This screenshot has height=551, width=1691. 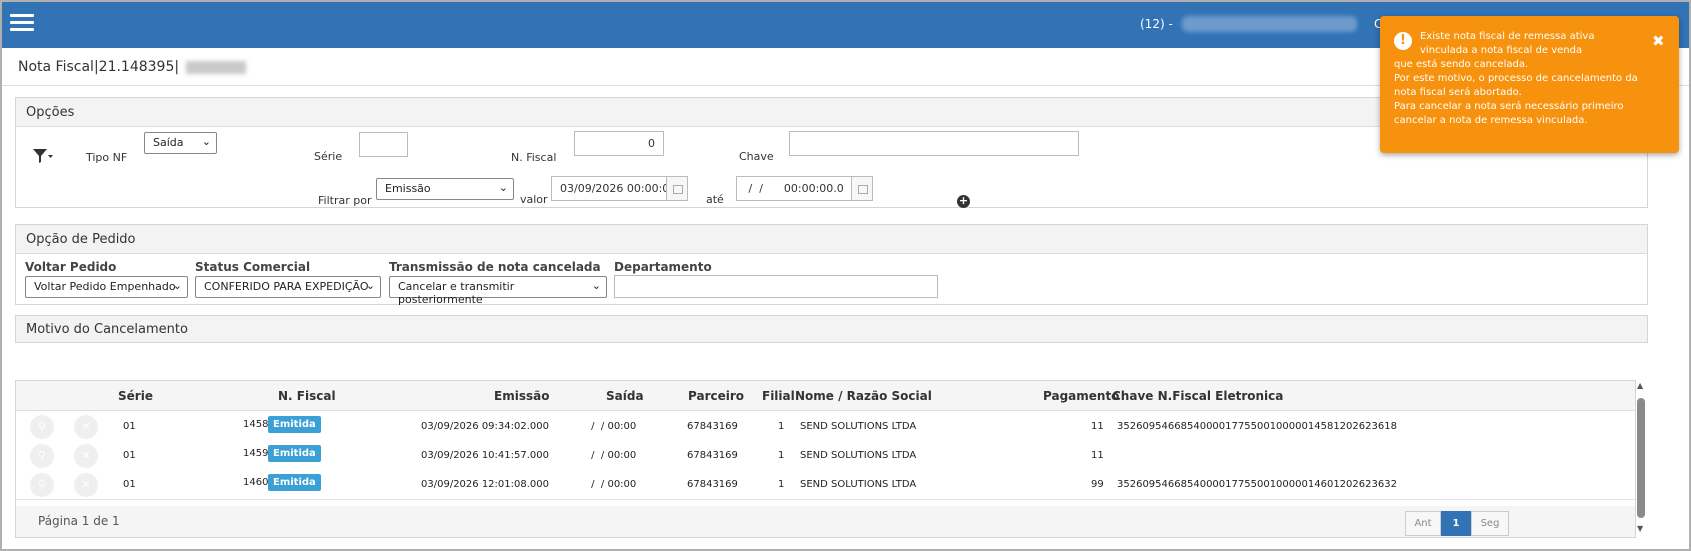 What do you see at coordinates (1269, 24) in the screenshot?
I see `redacted-user-name` at bounding box center [1269, 24].